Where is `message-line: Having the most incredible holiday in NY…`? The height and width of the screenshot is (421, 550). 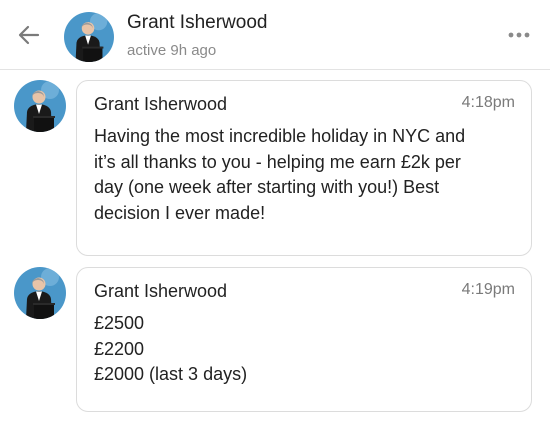 message-line: Having the most incredible holiday in NY… is located at coordinates (280, 136).